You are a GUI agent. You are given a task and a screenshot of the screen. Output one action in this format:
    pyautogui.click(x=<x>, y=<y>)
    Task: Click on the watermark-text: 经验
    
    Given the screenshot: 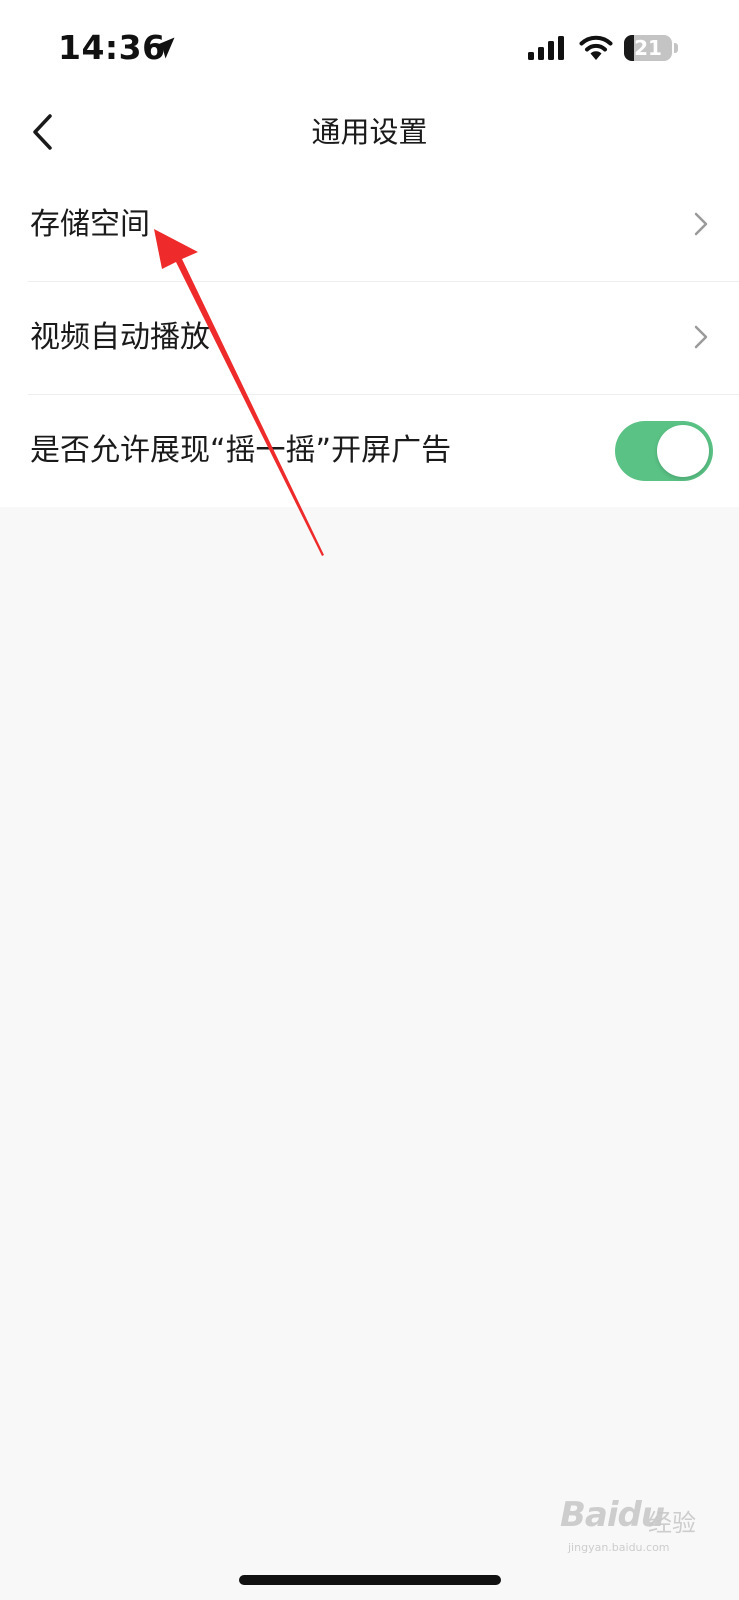 What is the action you would take?
    pyautogui.click(x=672, y=1523)
    